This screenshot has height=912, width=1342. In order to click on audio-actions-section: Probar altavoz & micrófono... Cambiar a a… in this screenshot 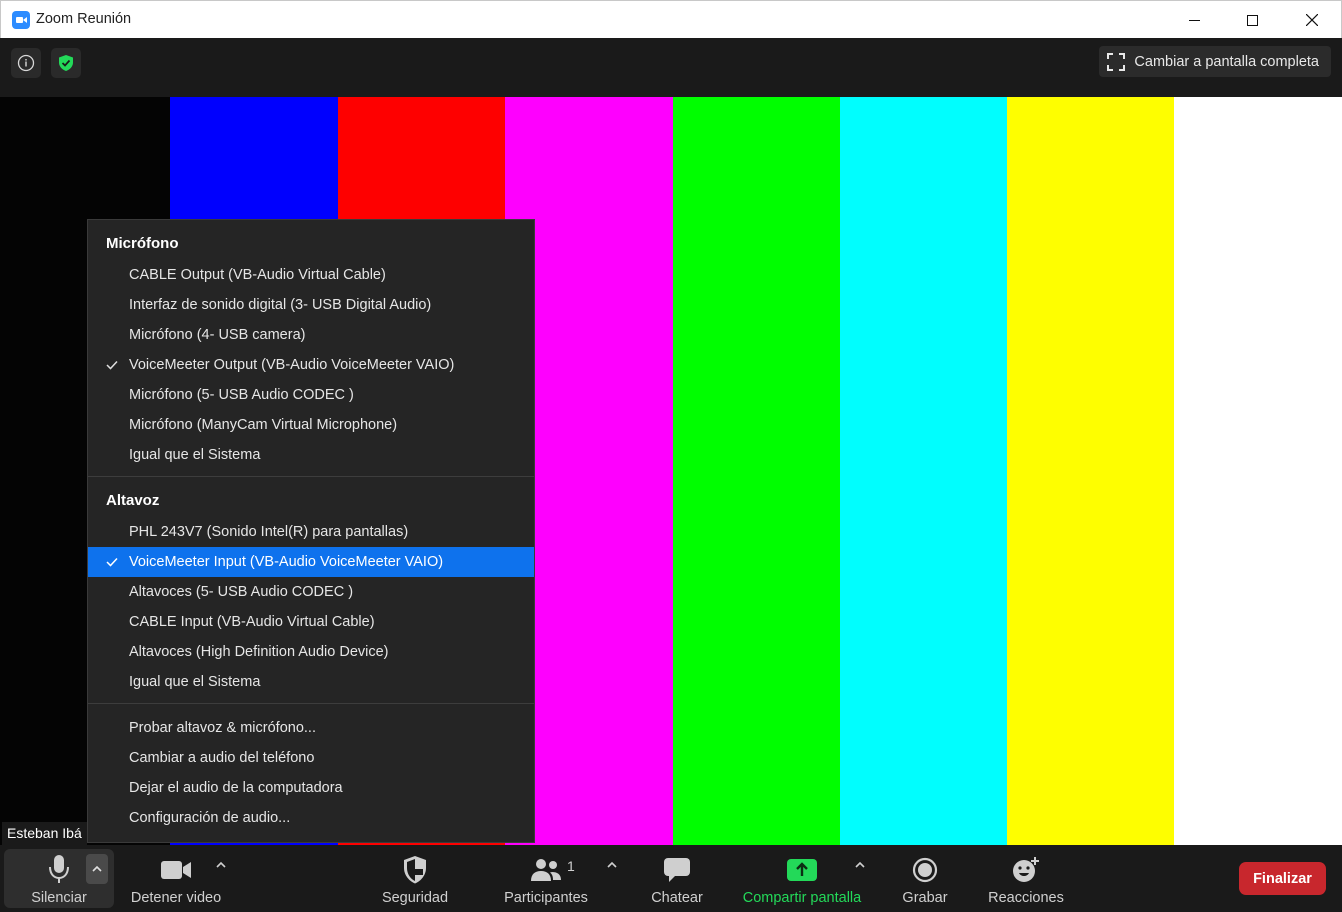, I will do `click(311, 768)`.